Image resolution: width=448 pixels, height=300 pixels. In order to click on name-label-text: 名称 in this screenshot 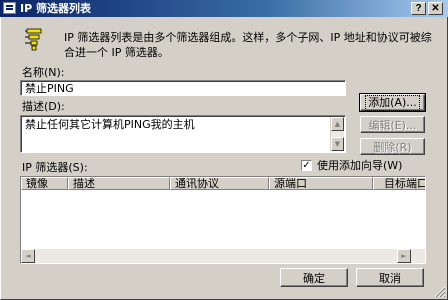, I will do `click(33, 72)`.